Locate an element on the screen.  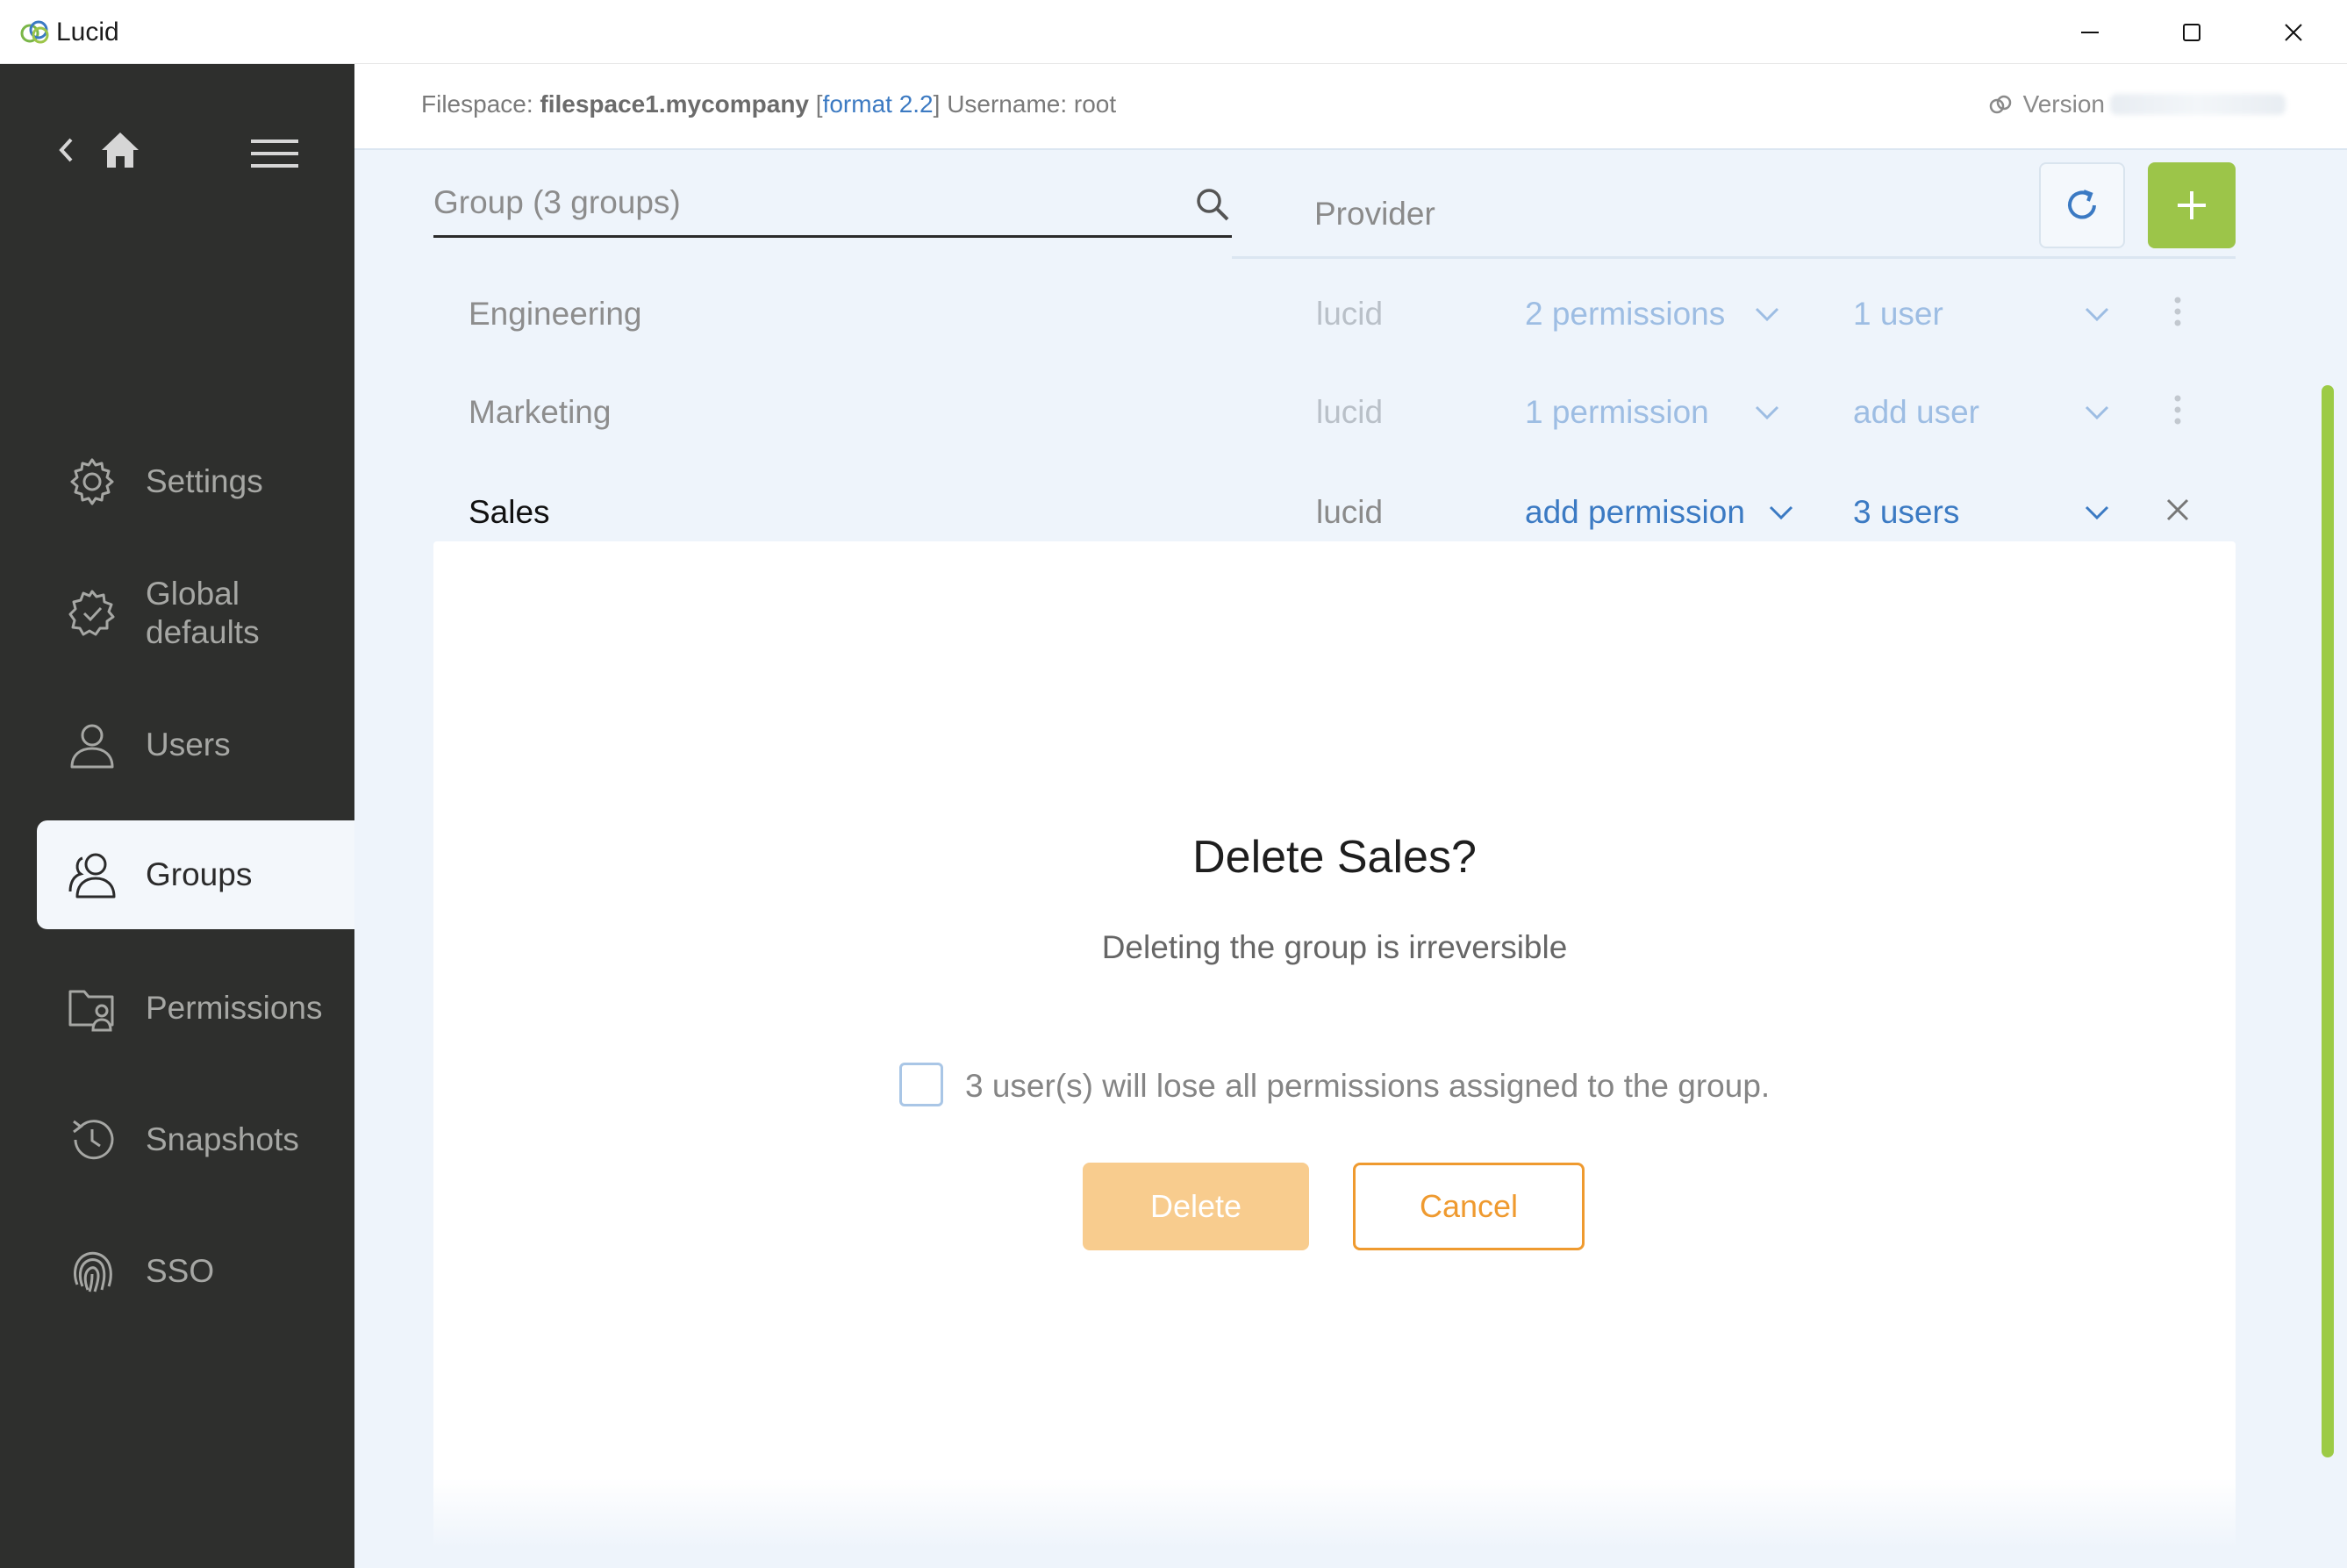
group-name: Sales is located at coordinates (510, 512).